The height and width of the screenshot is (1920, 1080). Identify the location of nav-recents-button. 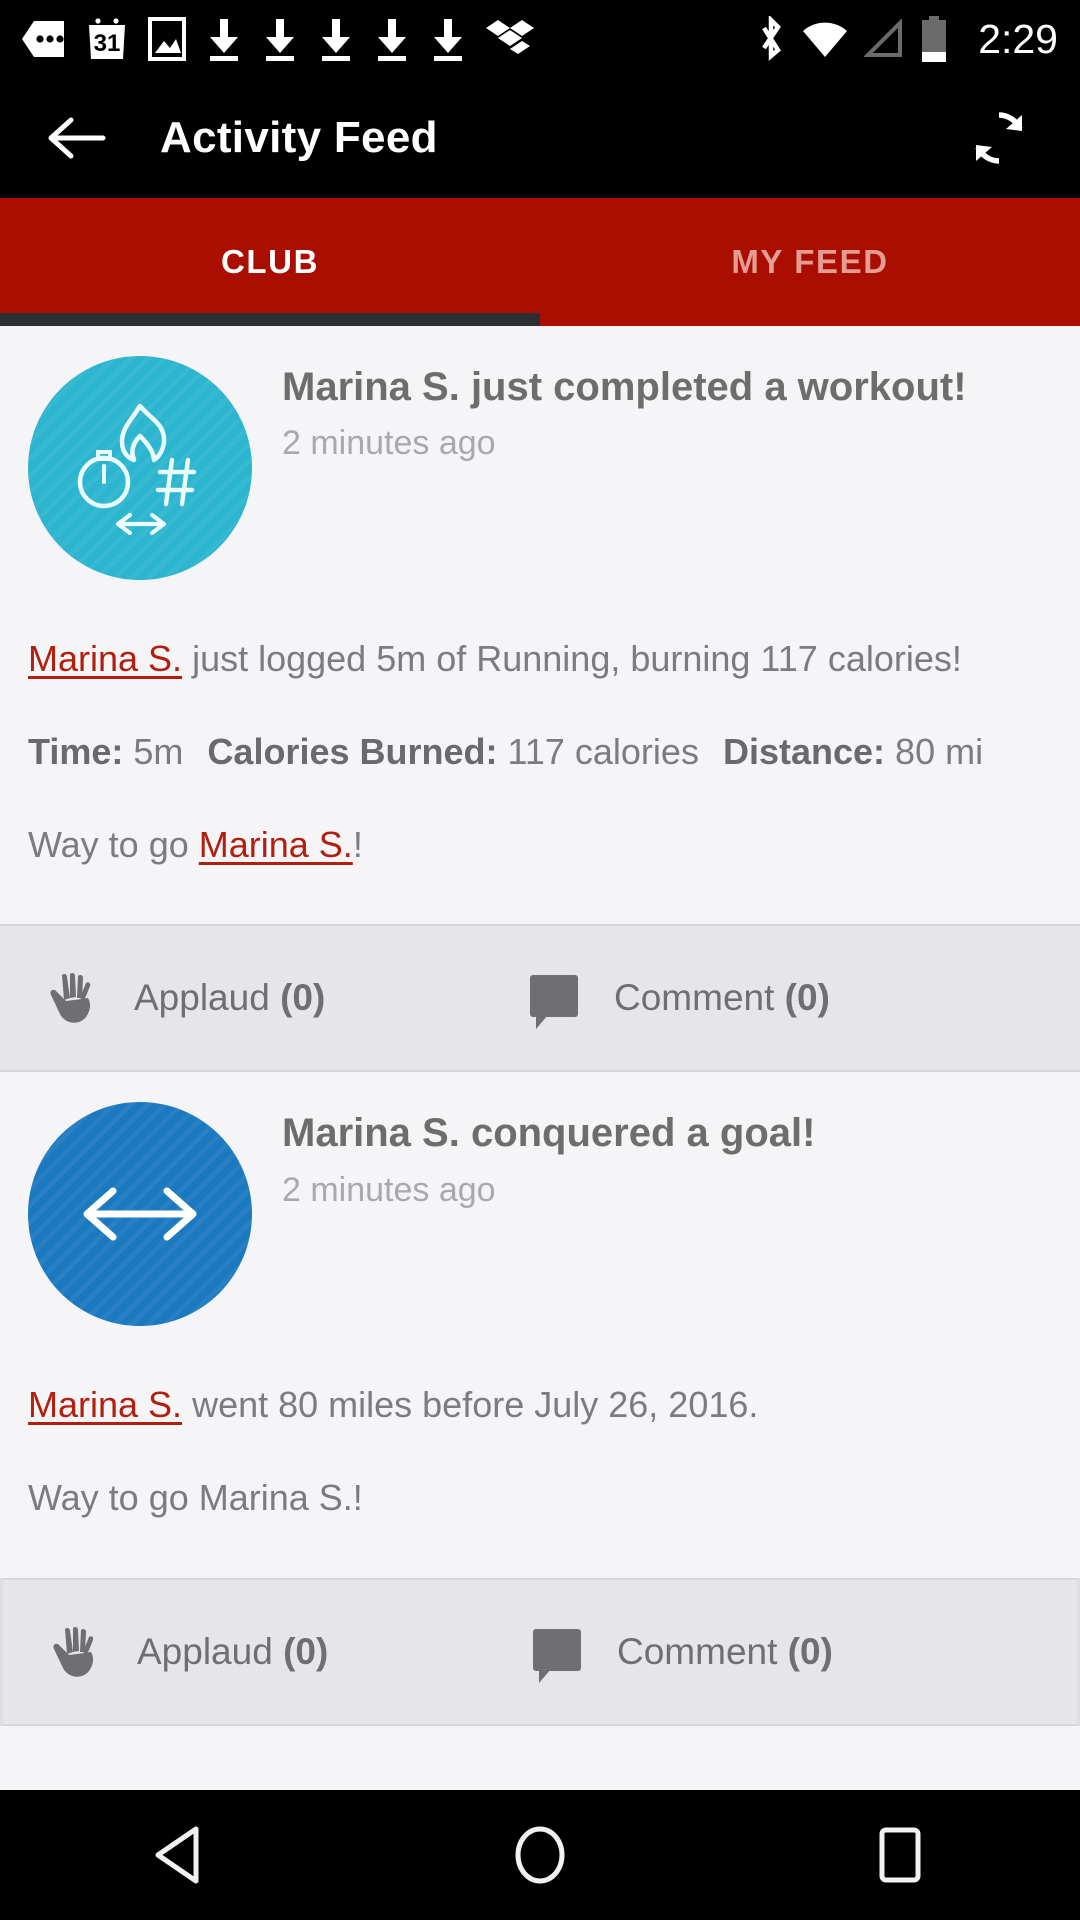
(900, 1855).